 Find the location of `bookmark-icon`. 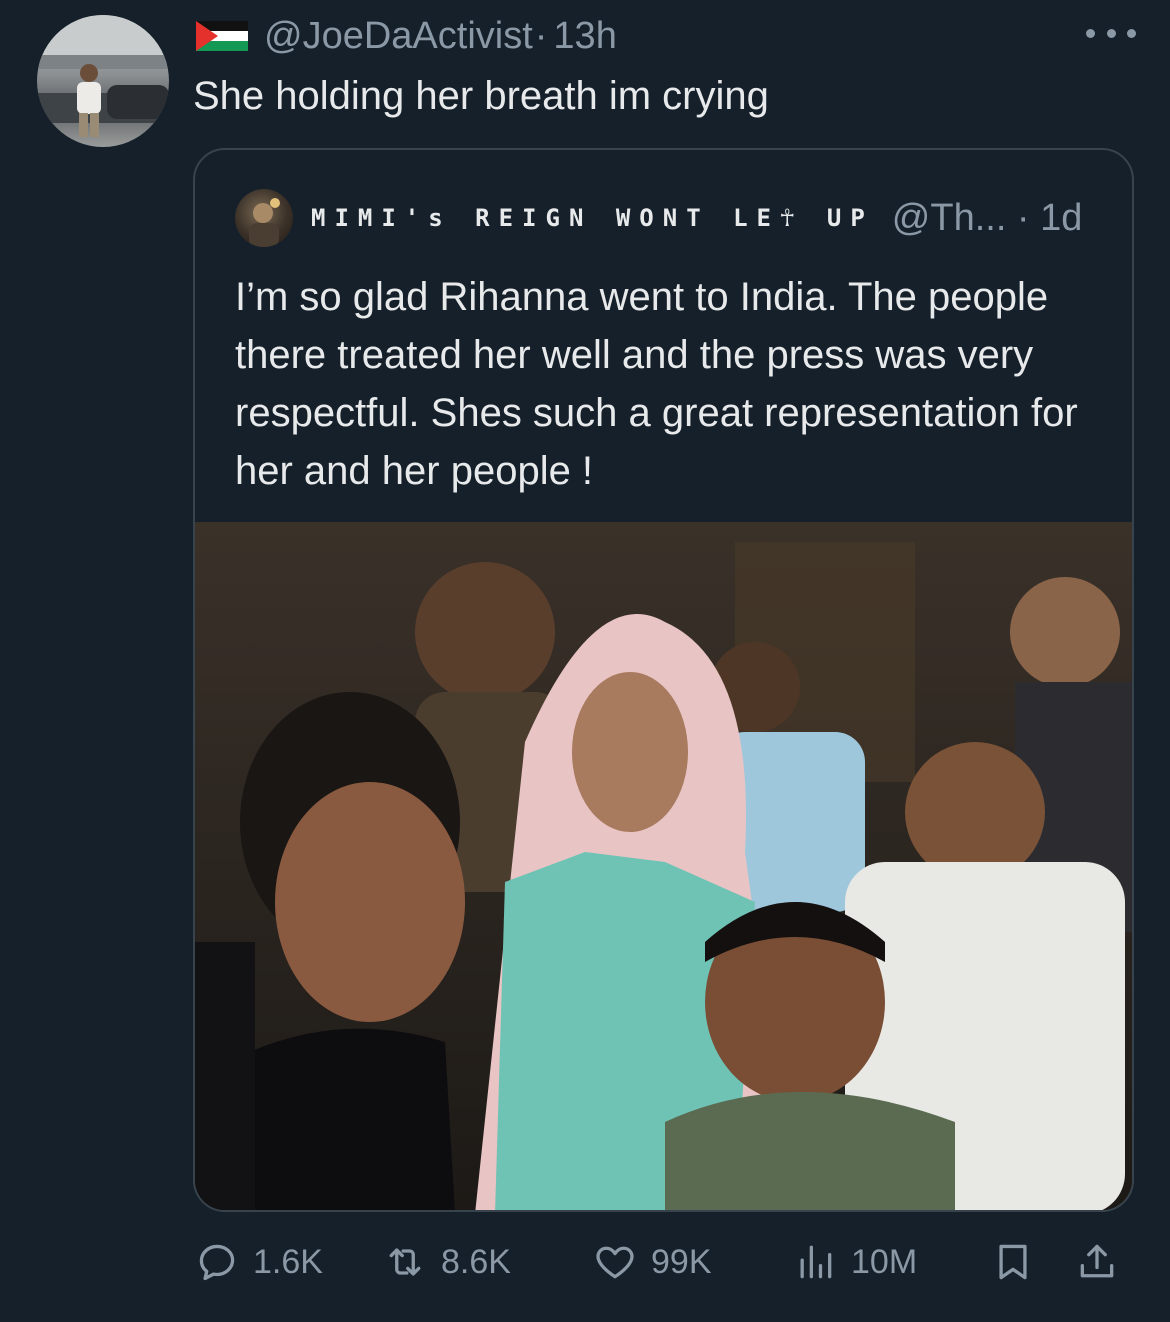

bookmark-icon is located at coordinates (1013, 1262).